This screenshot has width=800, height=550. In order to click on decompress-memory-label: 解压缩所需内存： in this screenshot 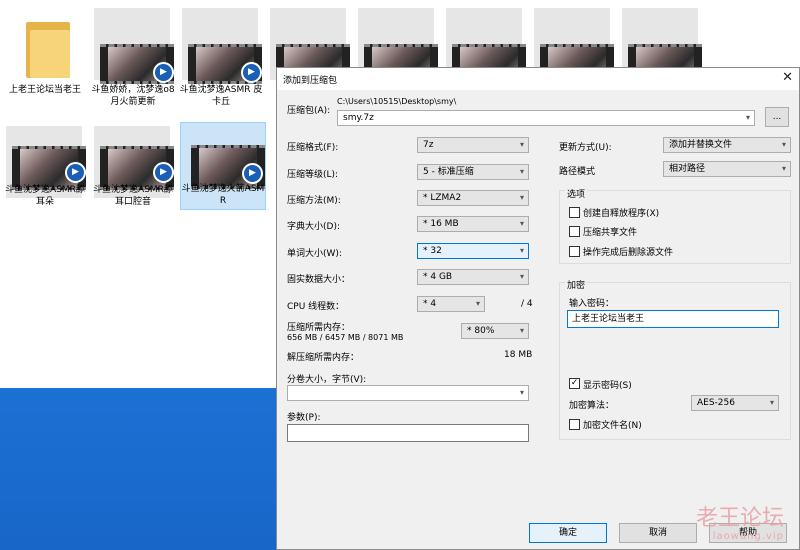, I will do `click(323, 358)`.